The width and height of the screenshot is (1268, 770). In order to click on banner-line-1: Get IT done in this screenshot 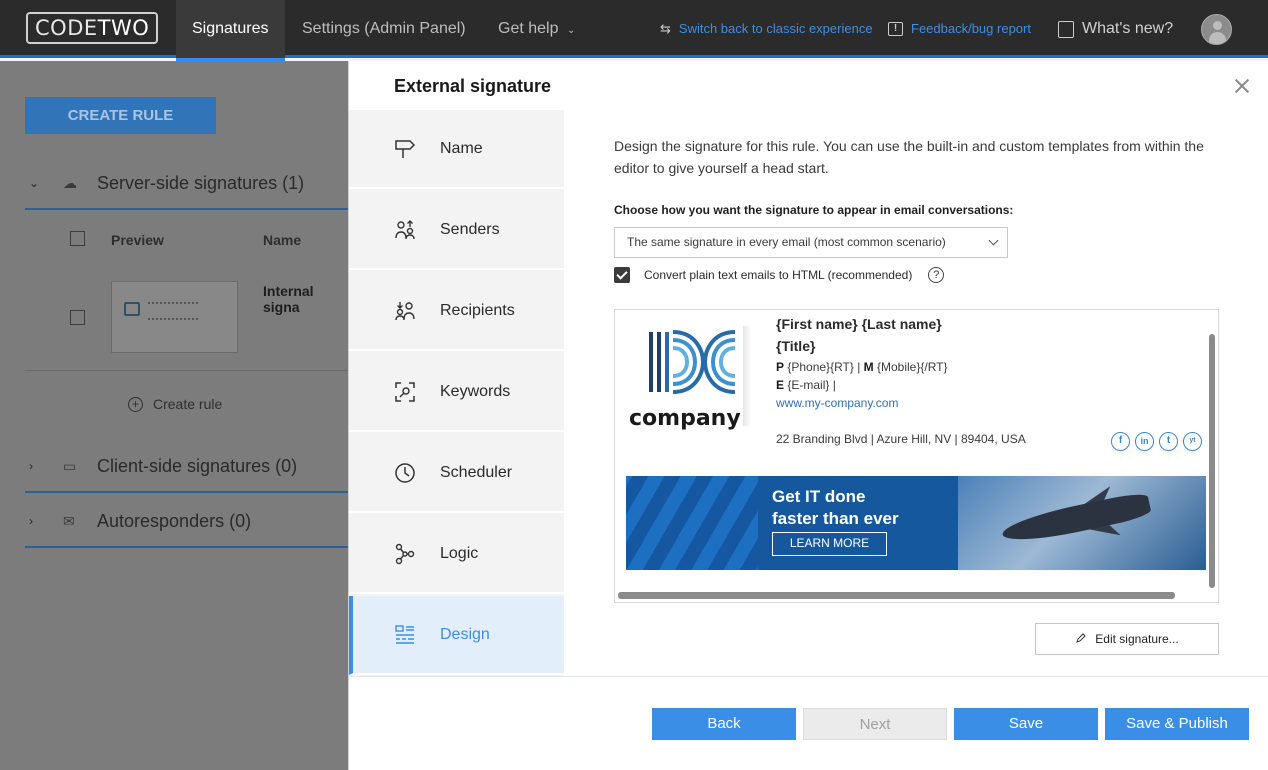, I will do `click(819, 496)`.